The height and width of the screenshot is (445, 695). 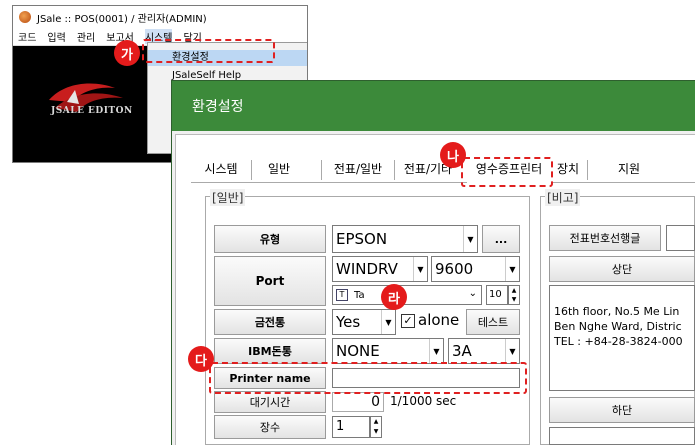 I want to click on footer-button: 하단, so click(x=622, y=410).